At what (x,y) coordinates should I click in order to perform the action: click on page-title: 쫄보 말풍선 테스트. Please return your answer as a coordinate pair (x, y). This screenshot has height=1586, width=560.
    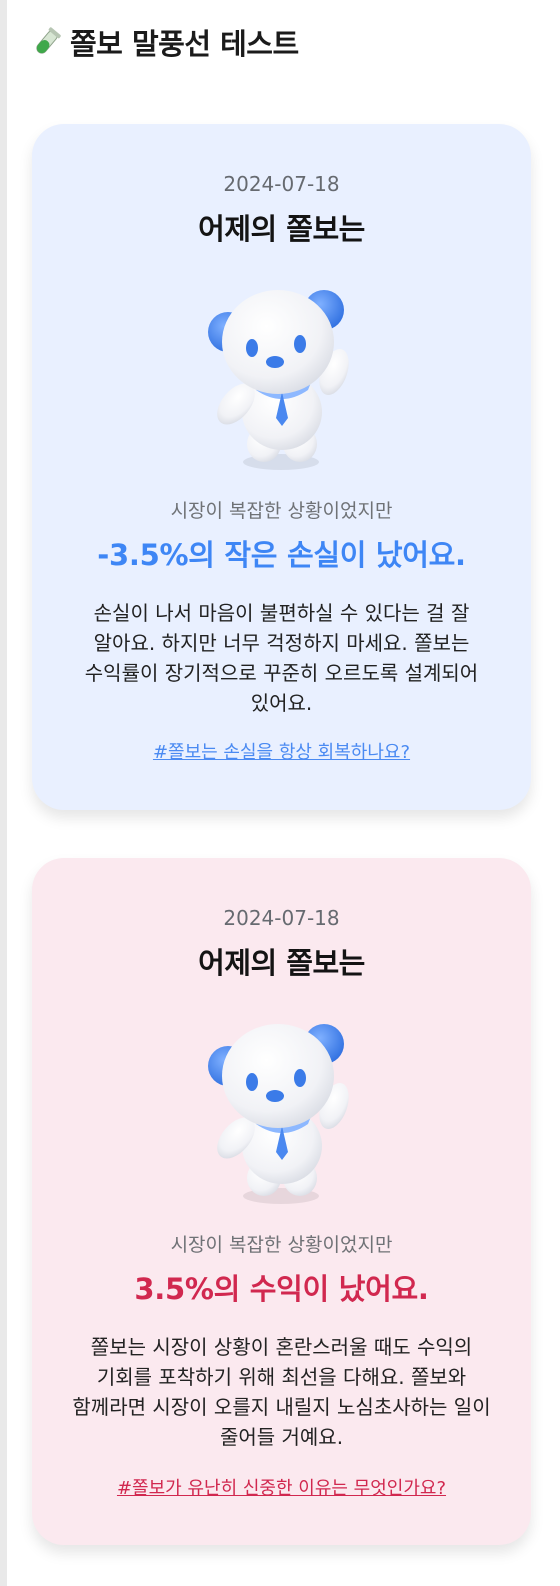
    Looking at the image, I should click on (184, 44).